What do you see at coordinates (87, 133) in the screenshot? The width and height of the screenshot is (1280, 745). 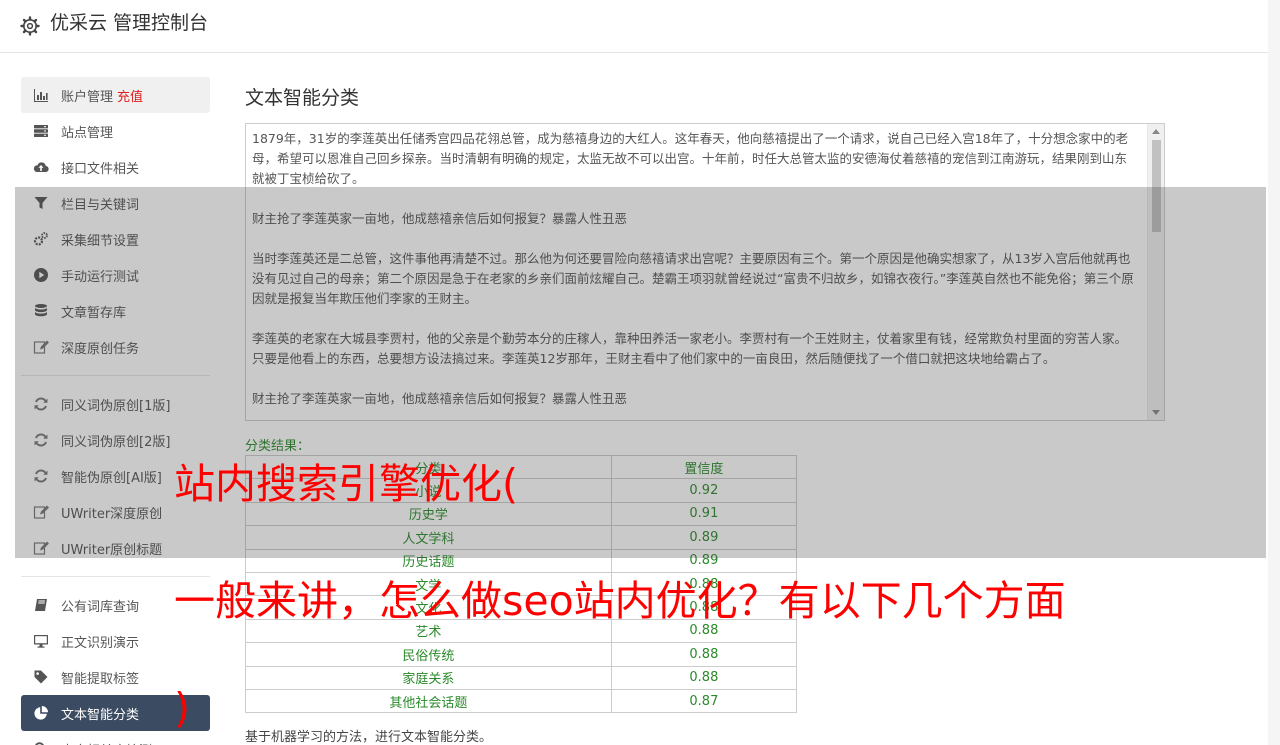 I see `sidebar-item-label: 站点管理` at bounding box center [87, 133].